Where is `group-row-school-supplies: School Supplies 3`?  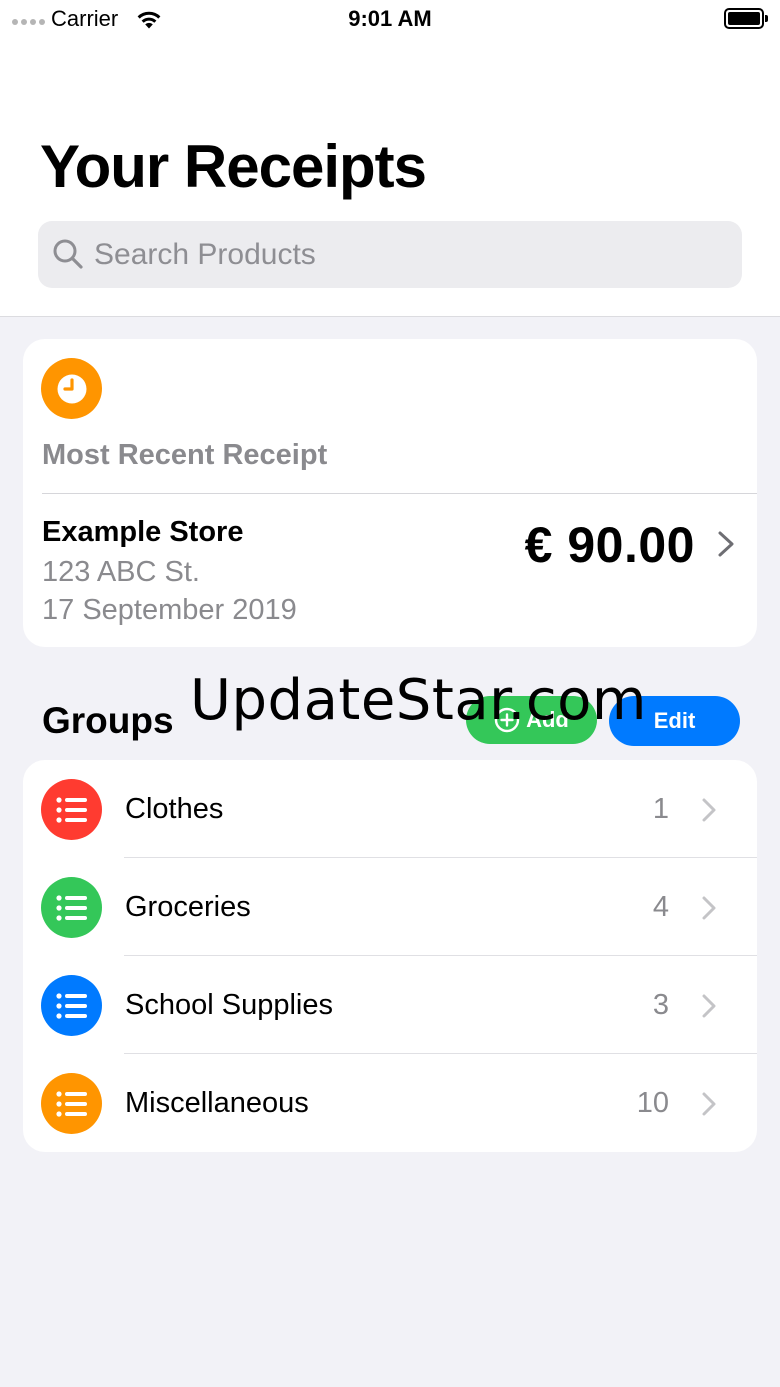 group-row-school-supplies: School Supplies 3 is located at coordinates (390, 1005).